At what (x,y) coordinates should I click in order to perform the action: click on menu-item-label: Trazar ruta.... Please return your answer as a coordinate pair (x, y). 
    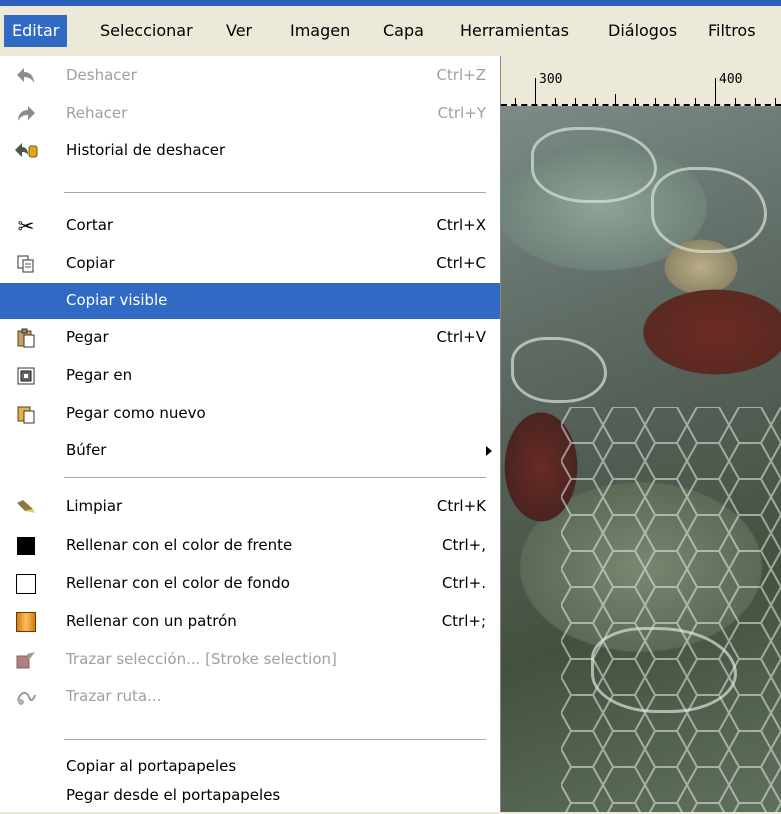
    Looking at the image, I should click on (114, 696).